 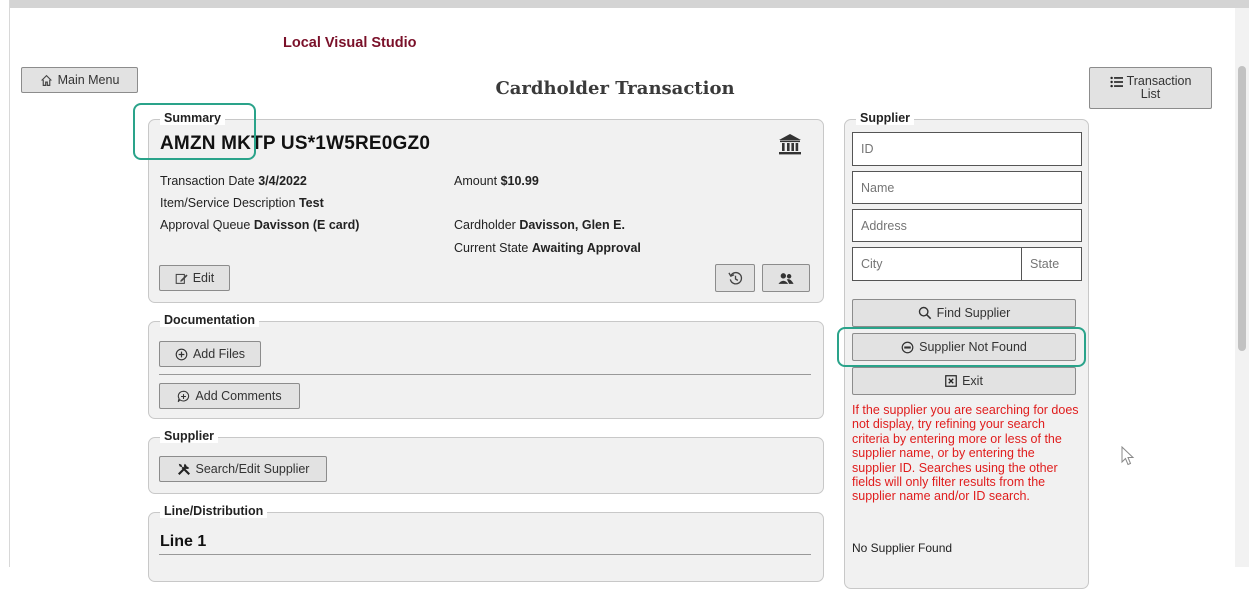 What do you see at coordinates (967, 187) in the screenshot?
I see `supplier-name-input` at bounding box center [967, 187].